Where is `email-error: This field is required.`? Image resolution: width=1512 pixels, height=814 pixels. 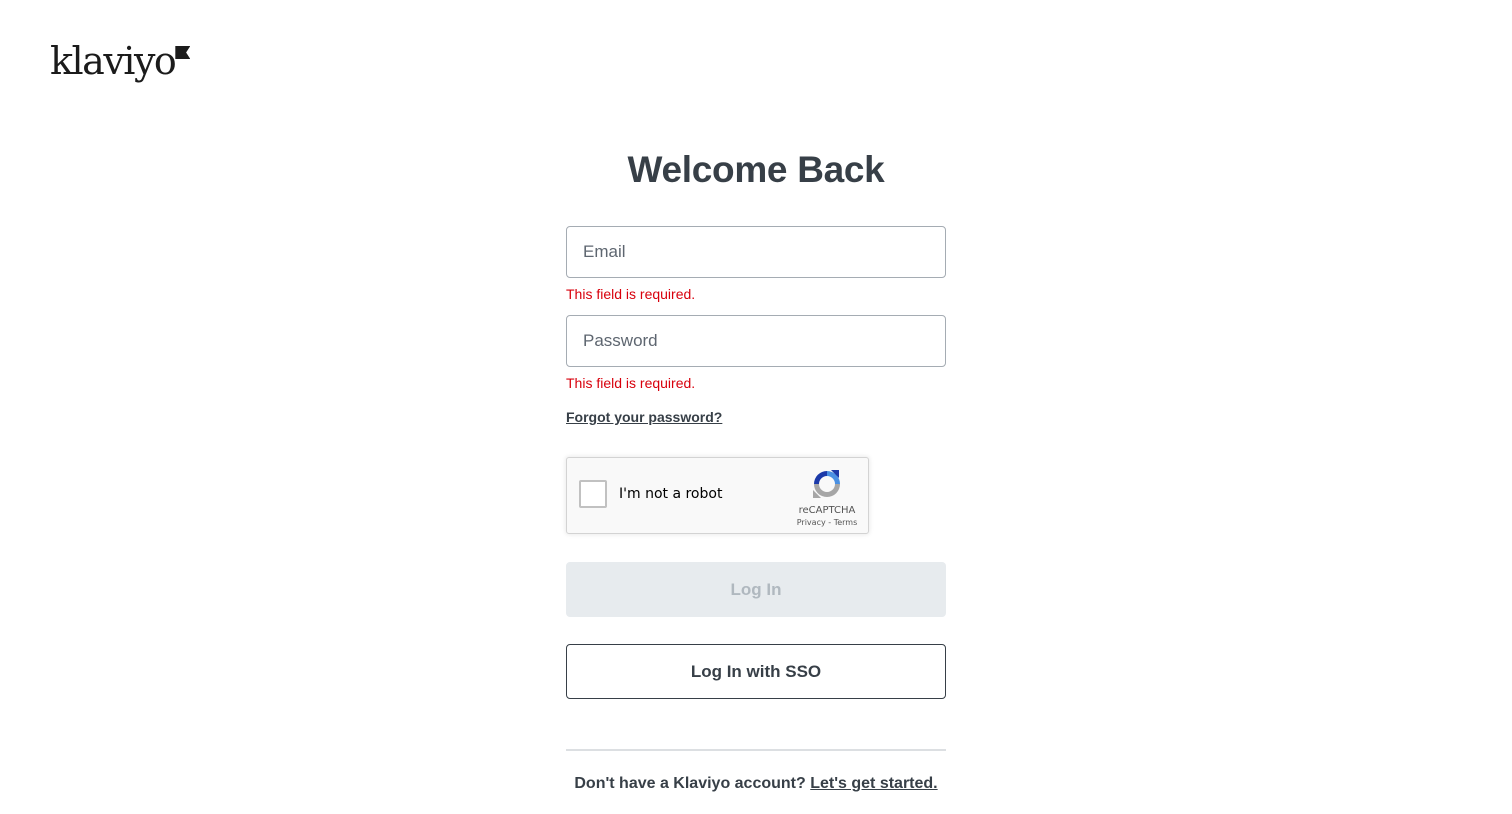 email-error: This field is required. is located at coordinates (631, 294).